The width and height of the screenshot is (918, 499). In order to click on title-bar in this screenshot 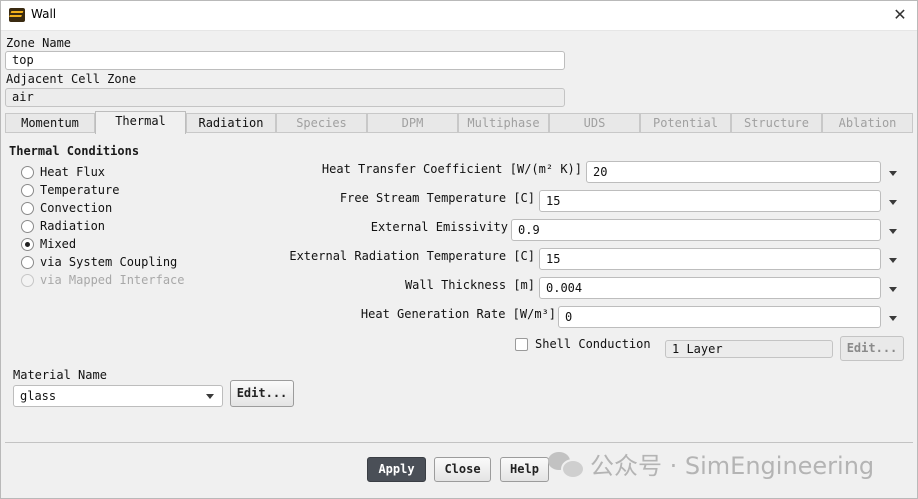, I will do `click(459, 15)`.